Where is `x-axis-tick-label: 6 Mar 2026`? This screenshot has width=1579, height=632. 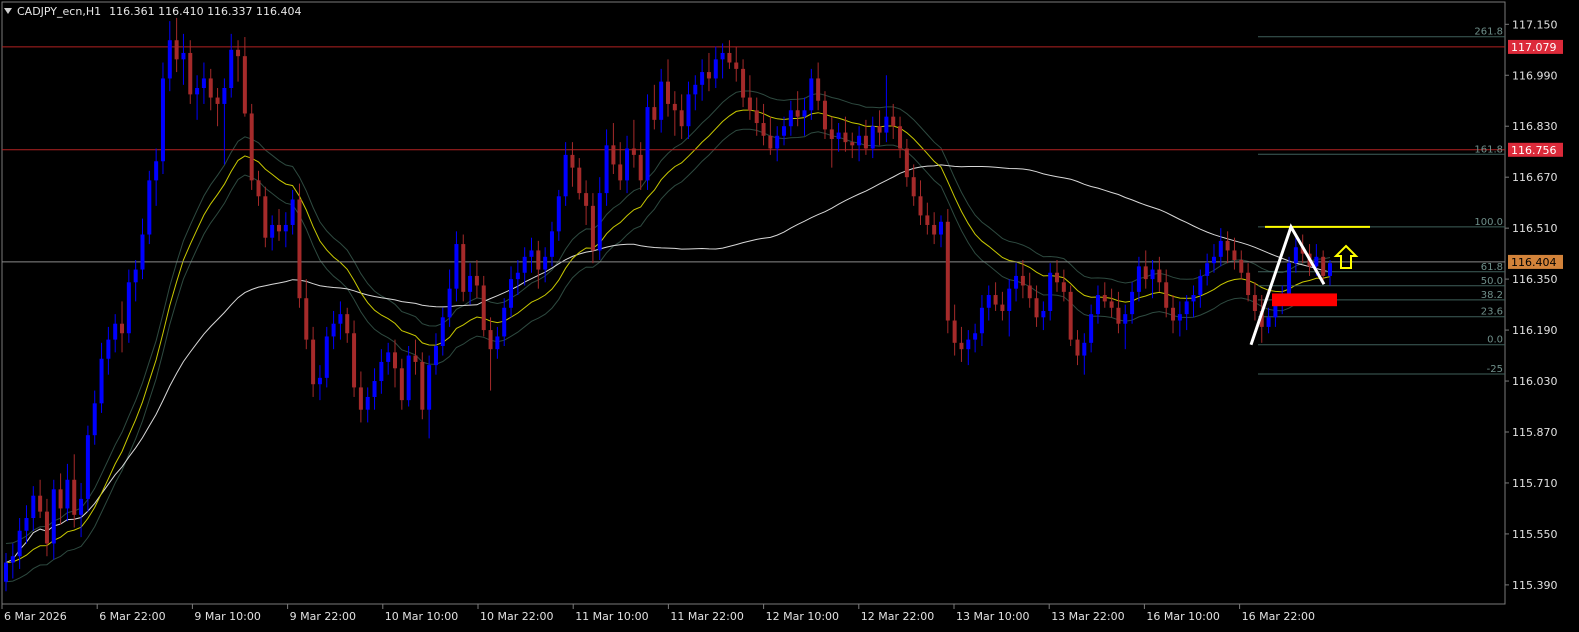 x-axis-tick-label: 6 Mar 2026 is located at coordinates (35, 616).